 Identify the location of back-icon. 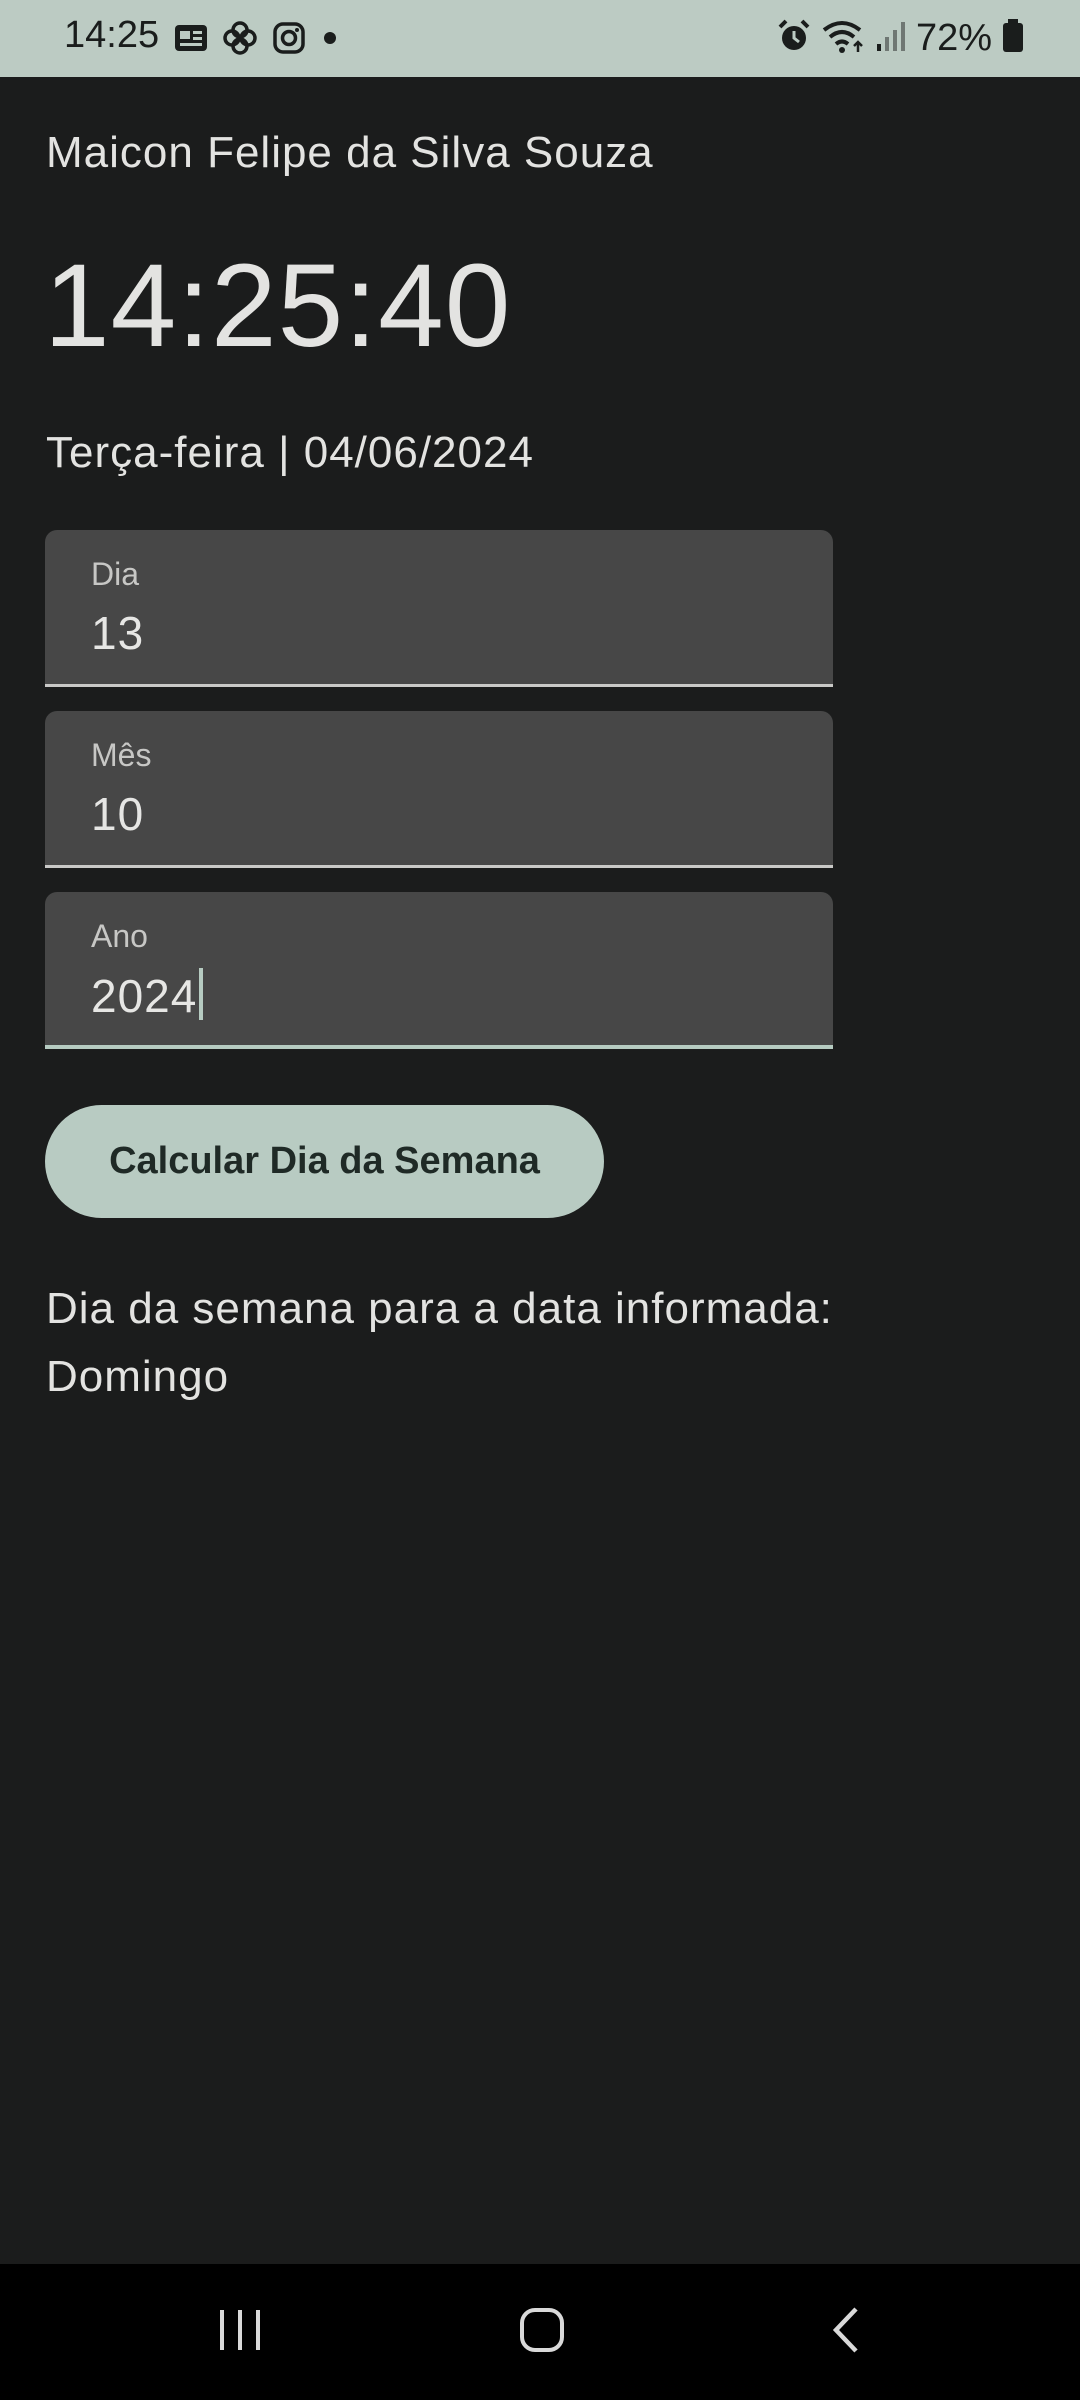
(845, 2332).